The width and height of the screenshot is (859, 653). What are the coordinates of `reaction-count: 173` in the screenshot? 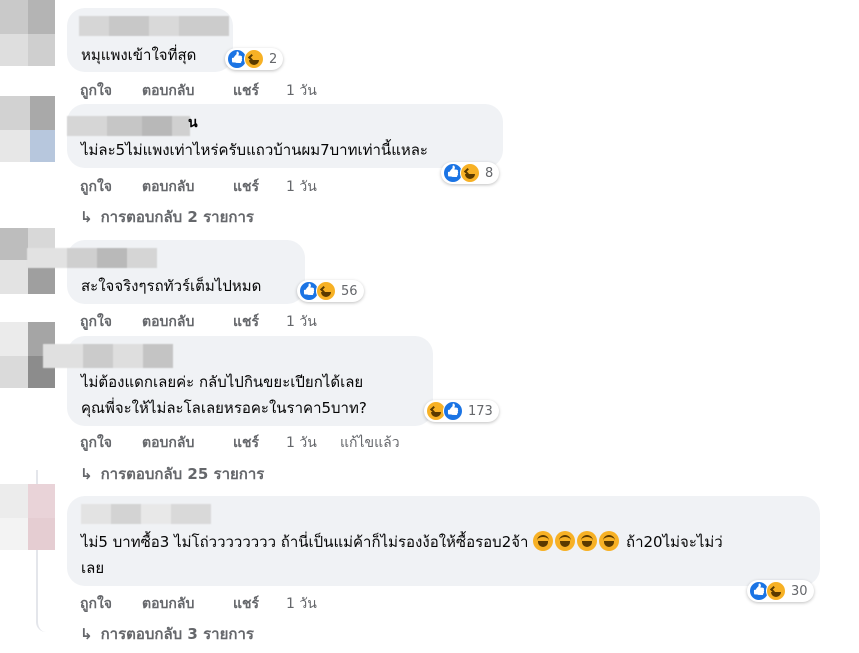 It's located at (480, 411).